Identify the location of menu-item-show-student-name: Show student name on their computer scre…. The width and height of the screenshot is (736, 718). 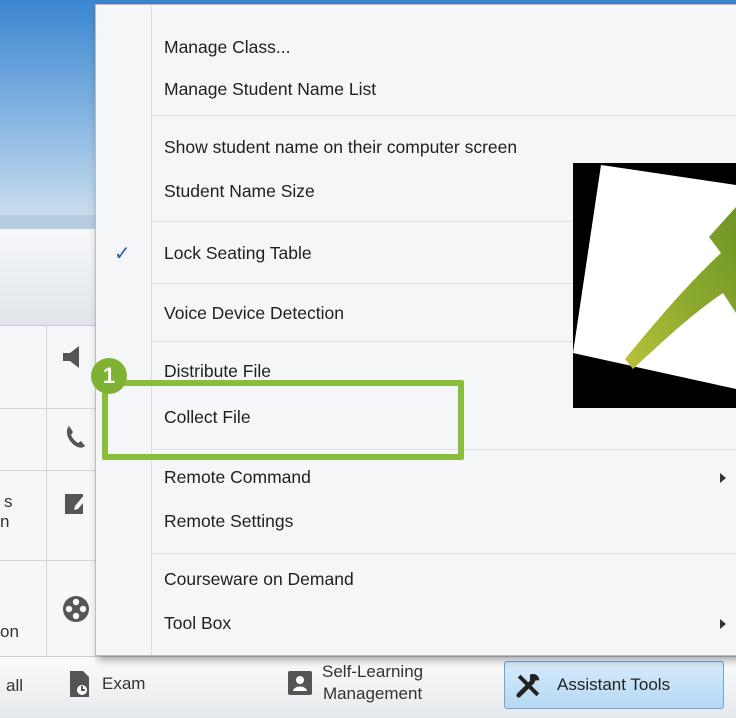
(340, 147).